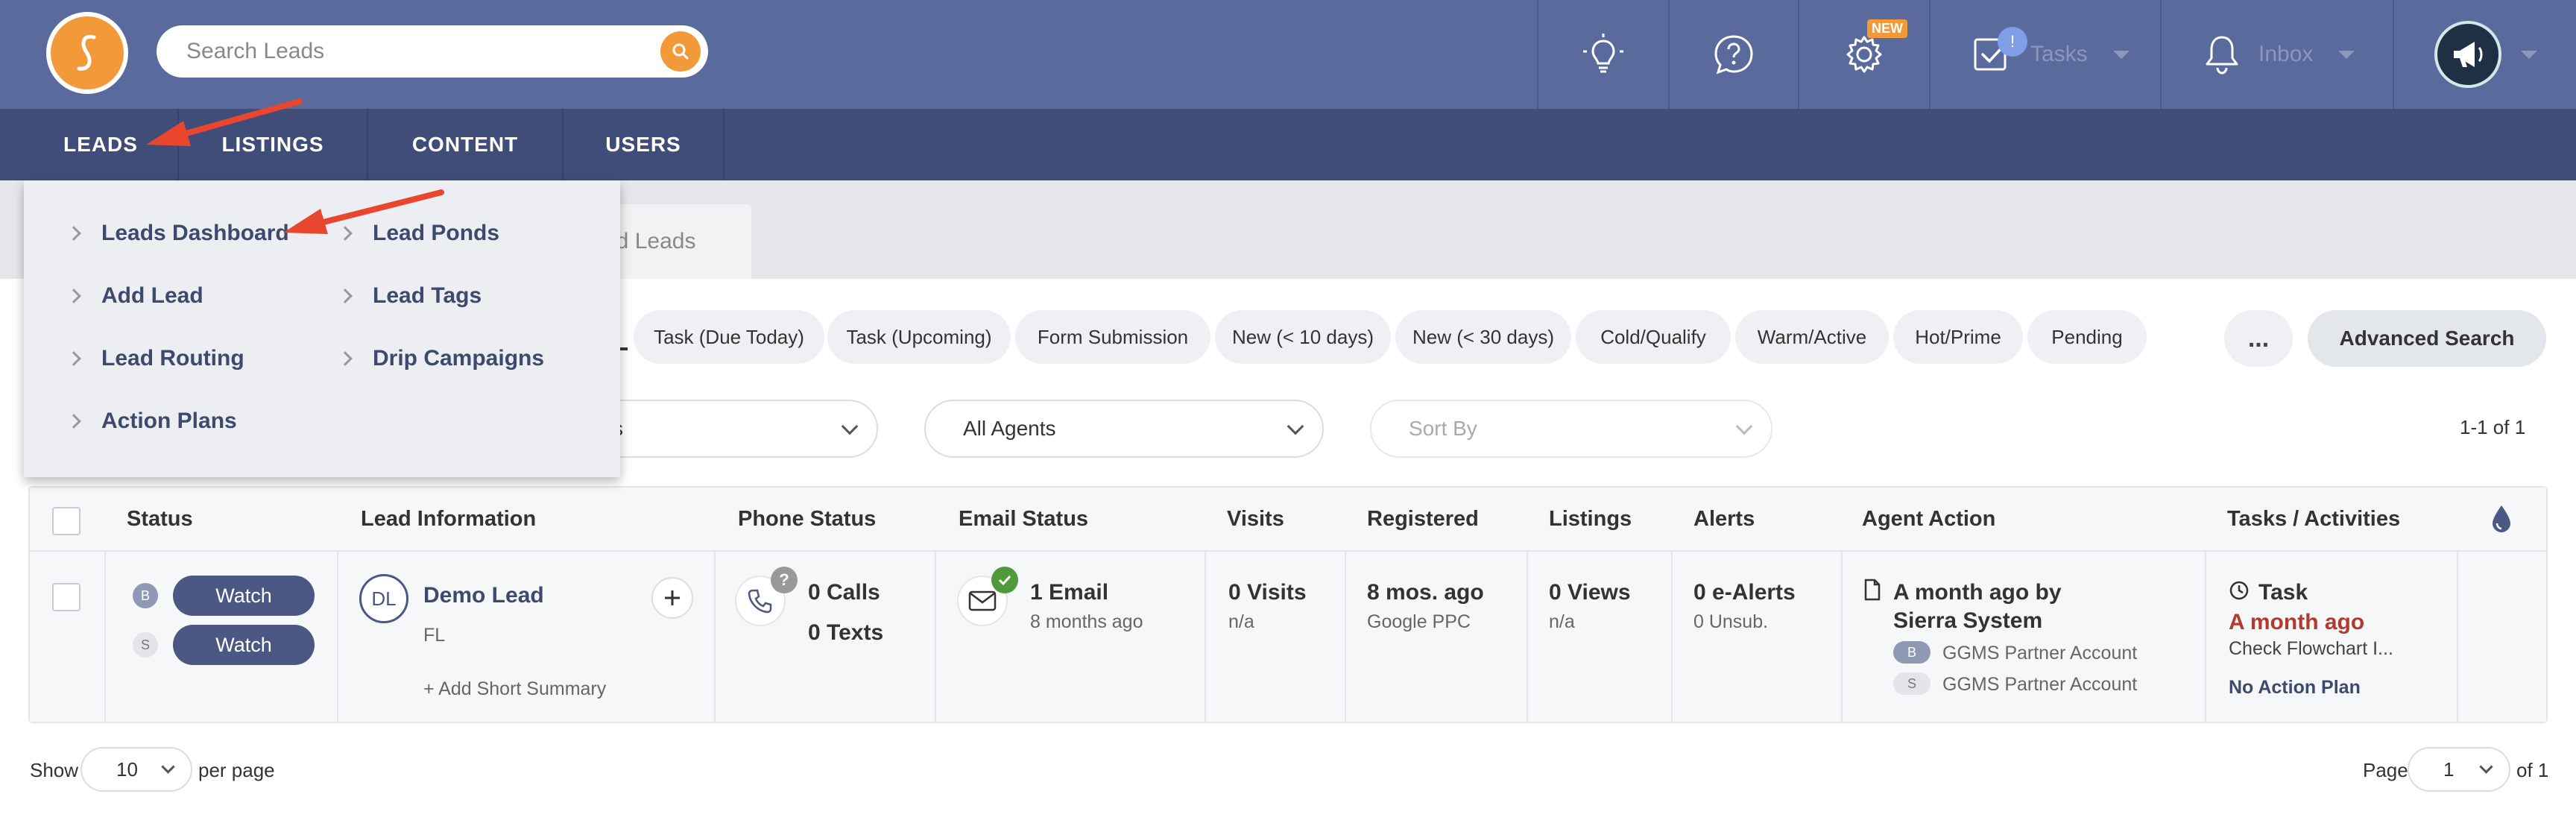  What do you see at coordinates (225, 122) in the screenshot?
I see `arrow-to-leads-nav` at bounding box center [225, 122].